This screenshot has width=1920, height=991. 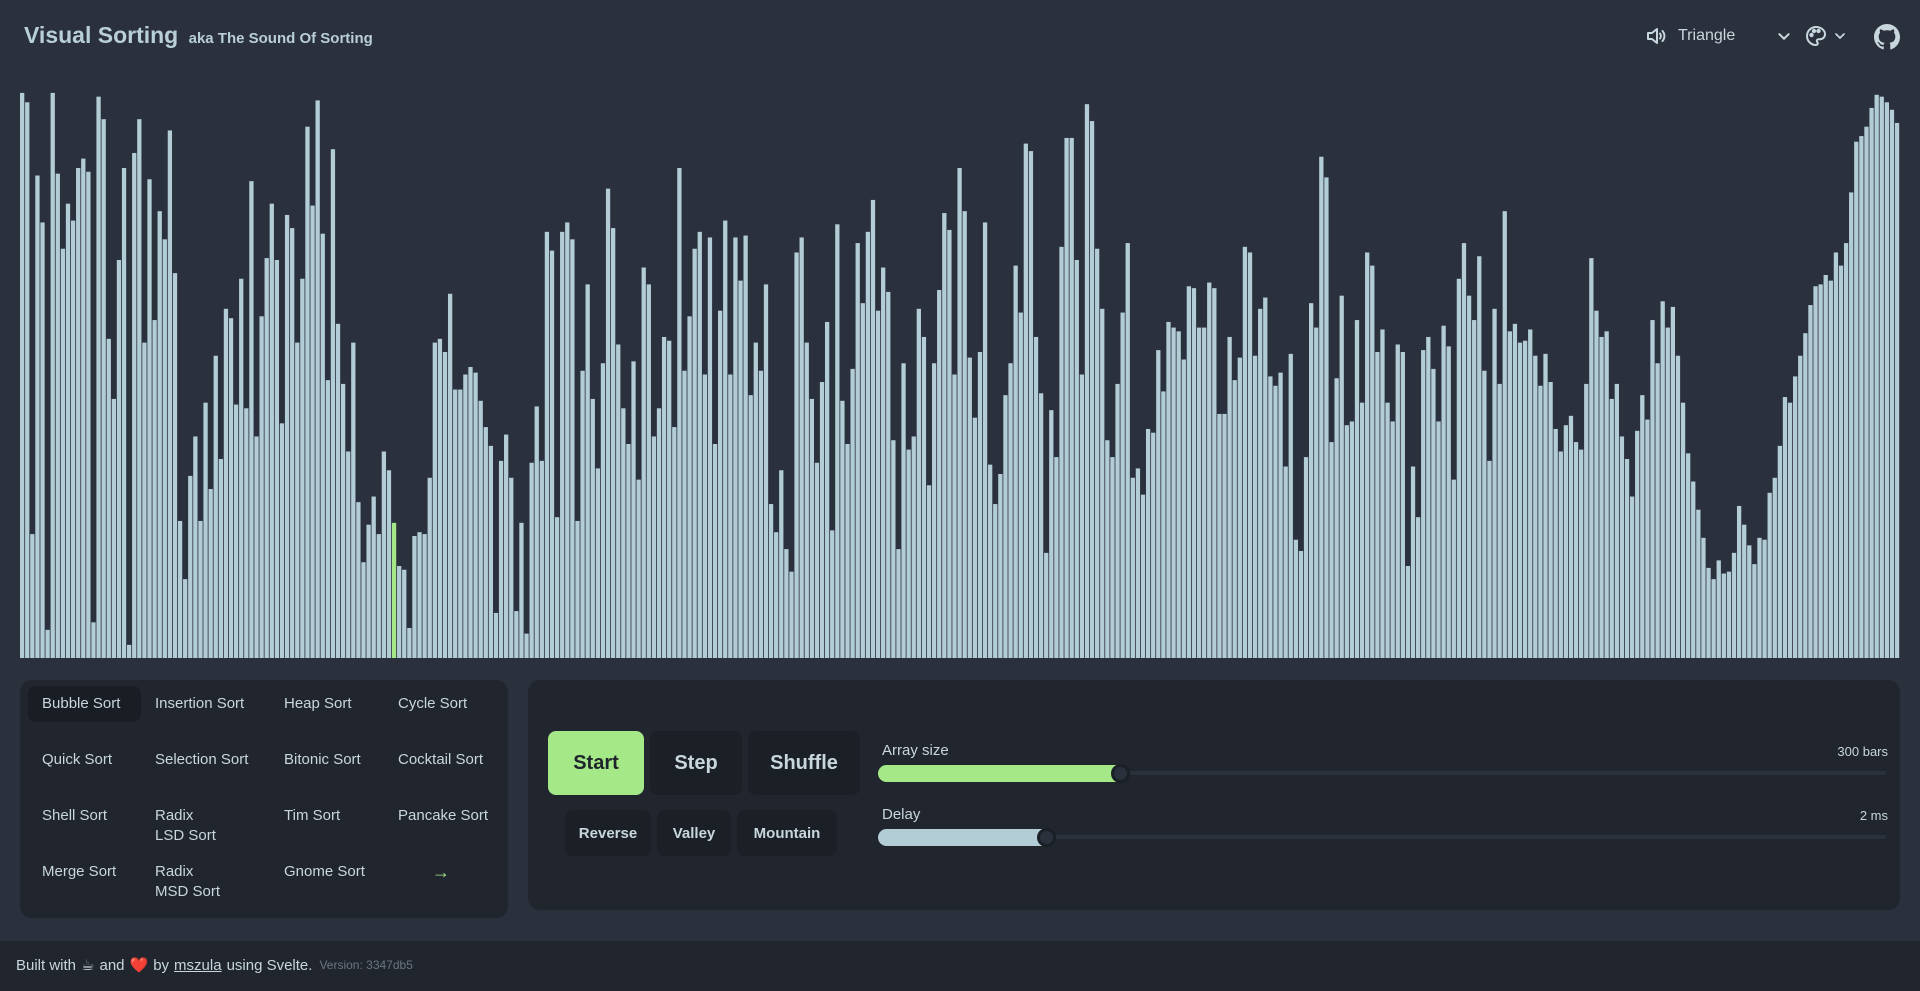 What do you see at coordinates (1707, 35) in the screenshot?
I see `sound-type-label: Triangle` at bounding box center [1707, 35].